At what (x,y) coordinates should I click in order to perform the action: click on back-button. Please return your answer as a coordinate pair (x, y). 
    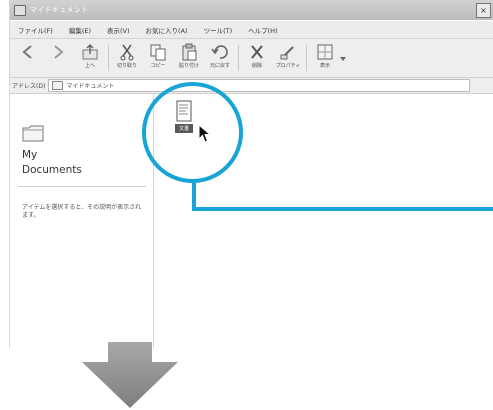
    Looking at the image, I should click on (28, 58).